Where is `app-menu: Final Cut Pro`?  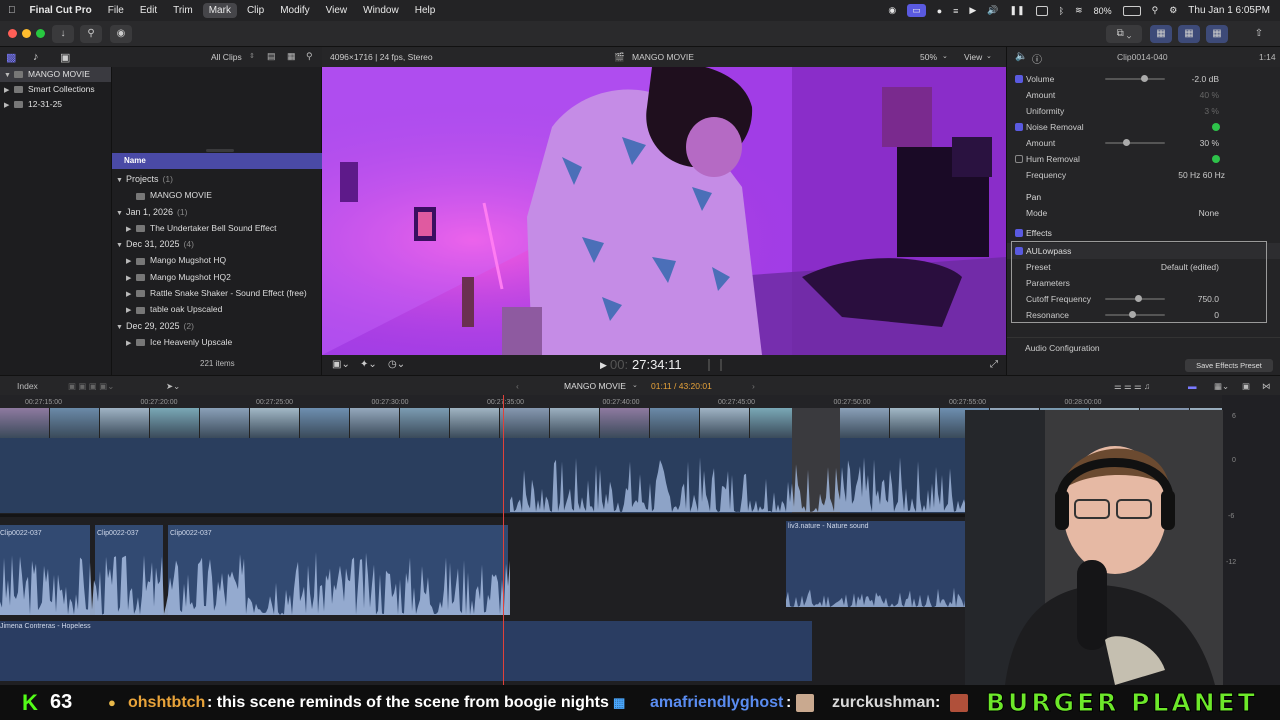 app-menu: Final Cut Pro is located at coordinates (62, 10).